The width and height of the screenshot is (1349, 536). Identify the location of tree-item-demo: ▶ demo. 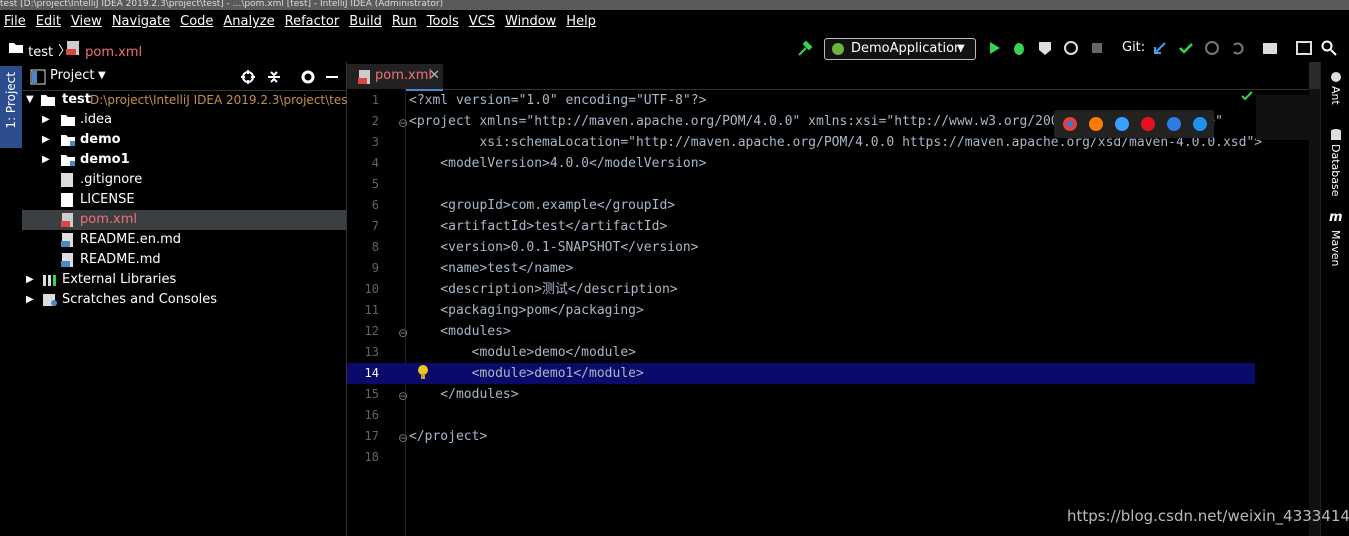
(184, 140).